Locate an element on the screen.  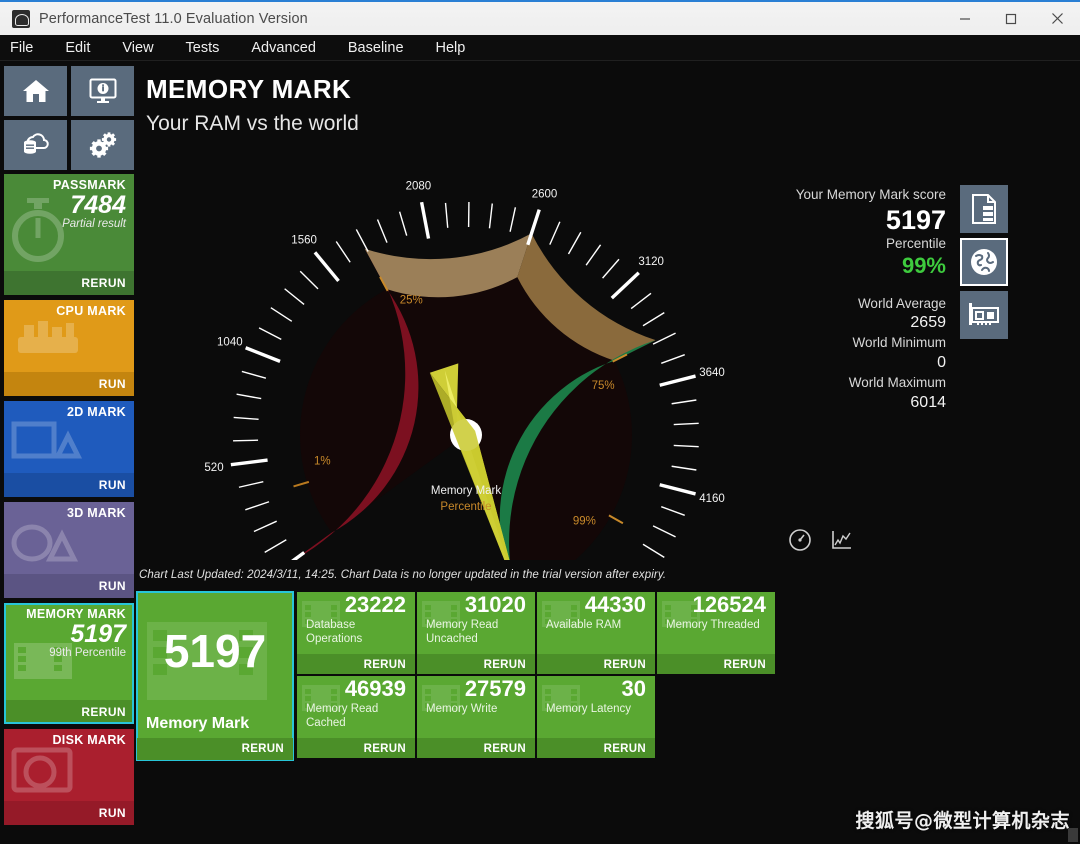
gauge-percentile-marker-label: 1% is located at coordinates (322, 462).